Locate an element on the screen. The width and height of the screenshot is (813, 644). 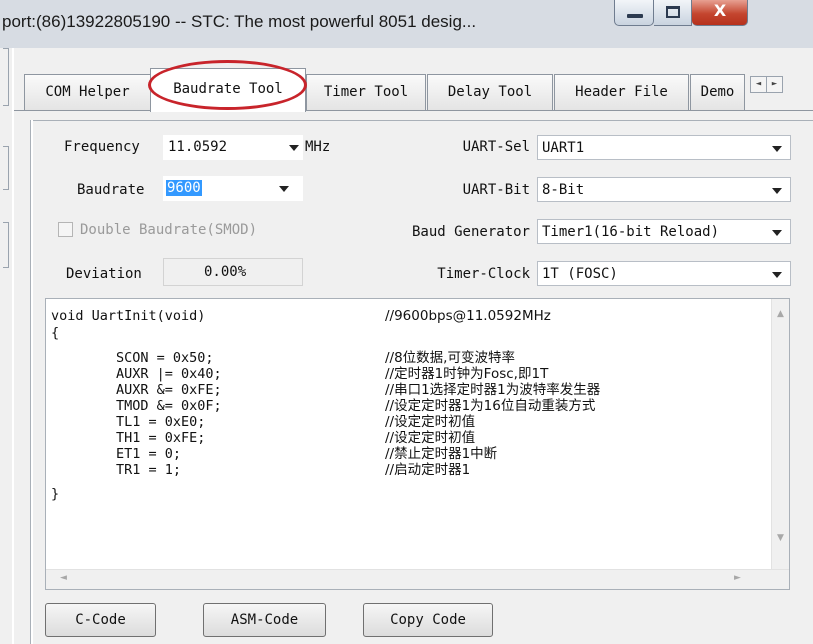
code-line: TH1 = 0xFE; is located at coordinates (128, 438).